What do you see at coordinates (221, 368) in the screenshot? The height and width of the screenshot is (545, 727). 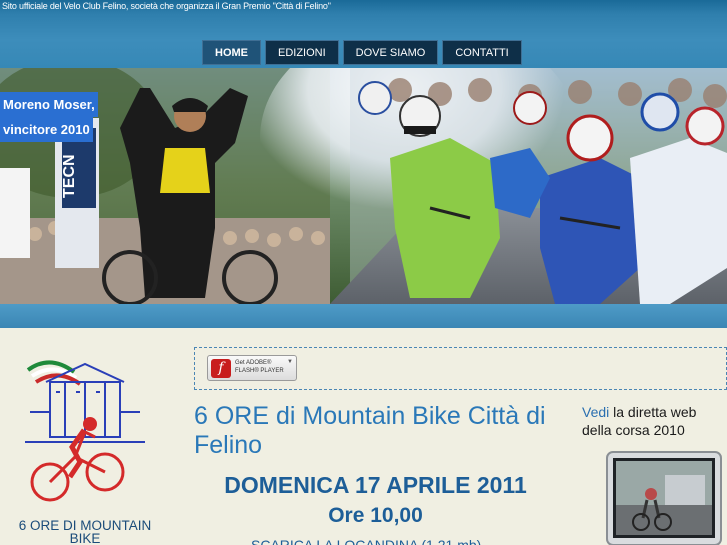 I see `flash-icon: f` at bounding box center [221, 368].